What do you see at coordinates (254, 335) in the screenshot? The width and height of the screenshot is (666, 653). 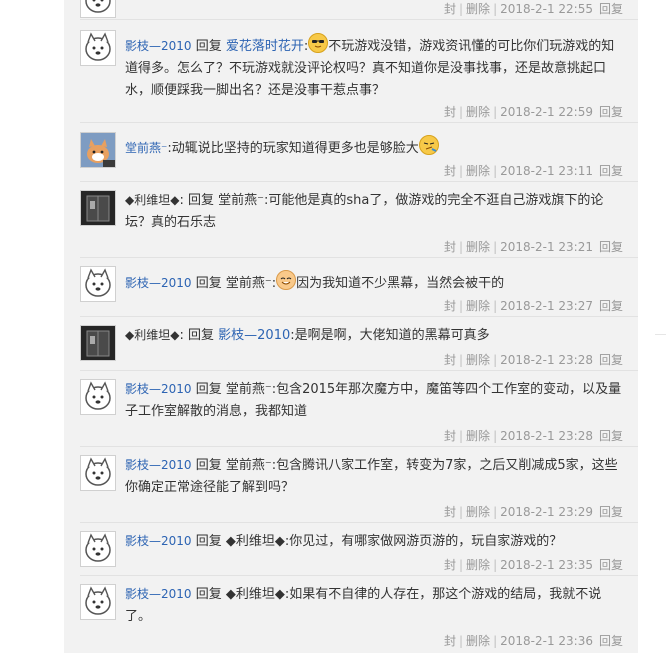 I see `reply-target-link: 影枝—2010` at bounding box center [254, 335].